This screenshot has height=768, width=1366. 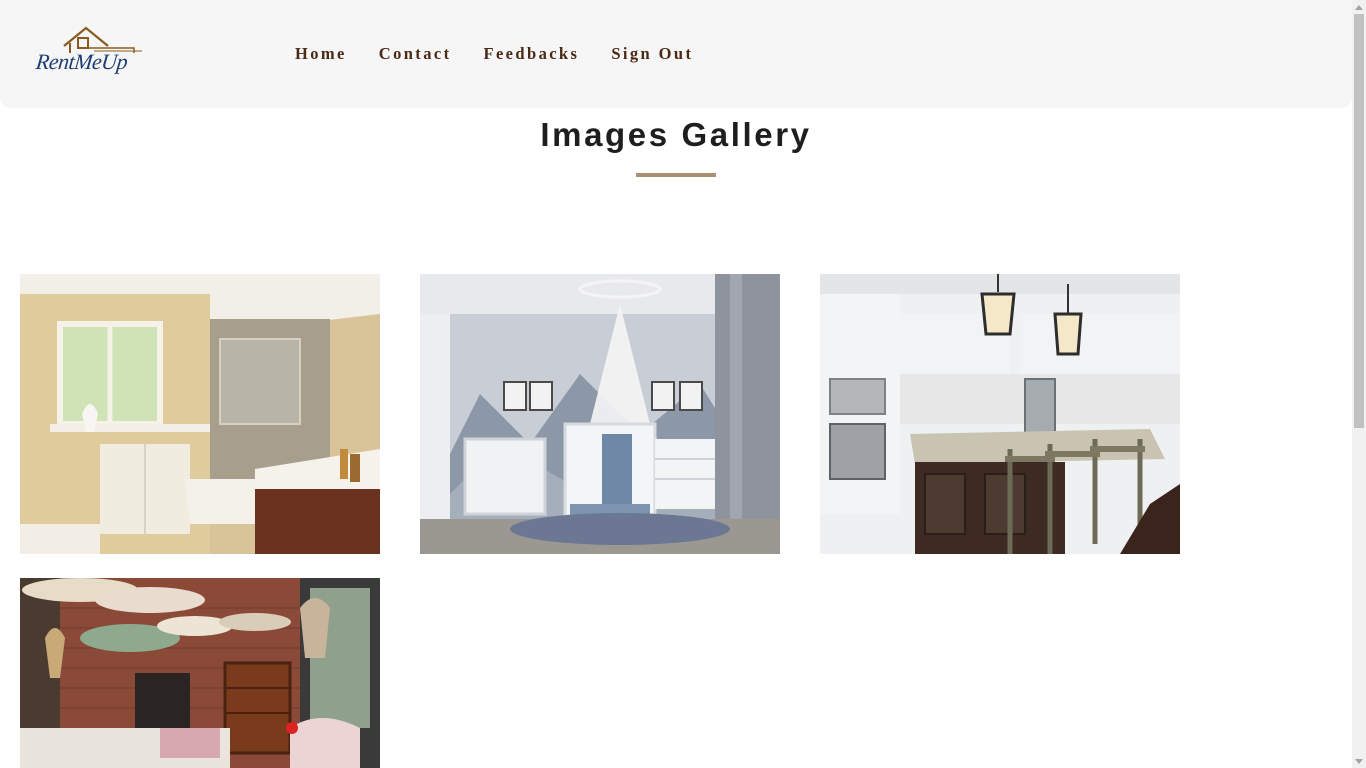 I want to click on scrollbar-thumb, so click(x=1359, y=221).